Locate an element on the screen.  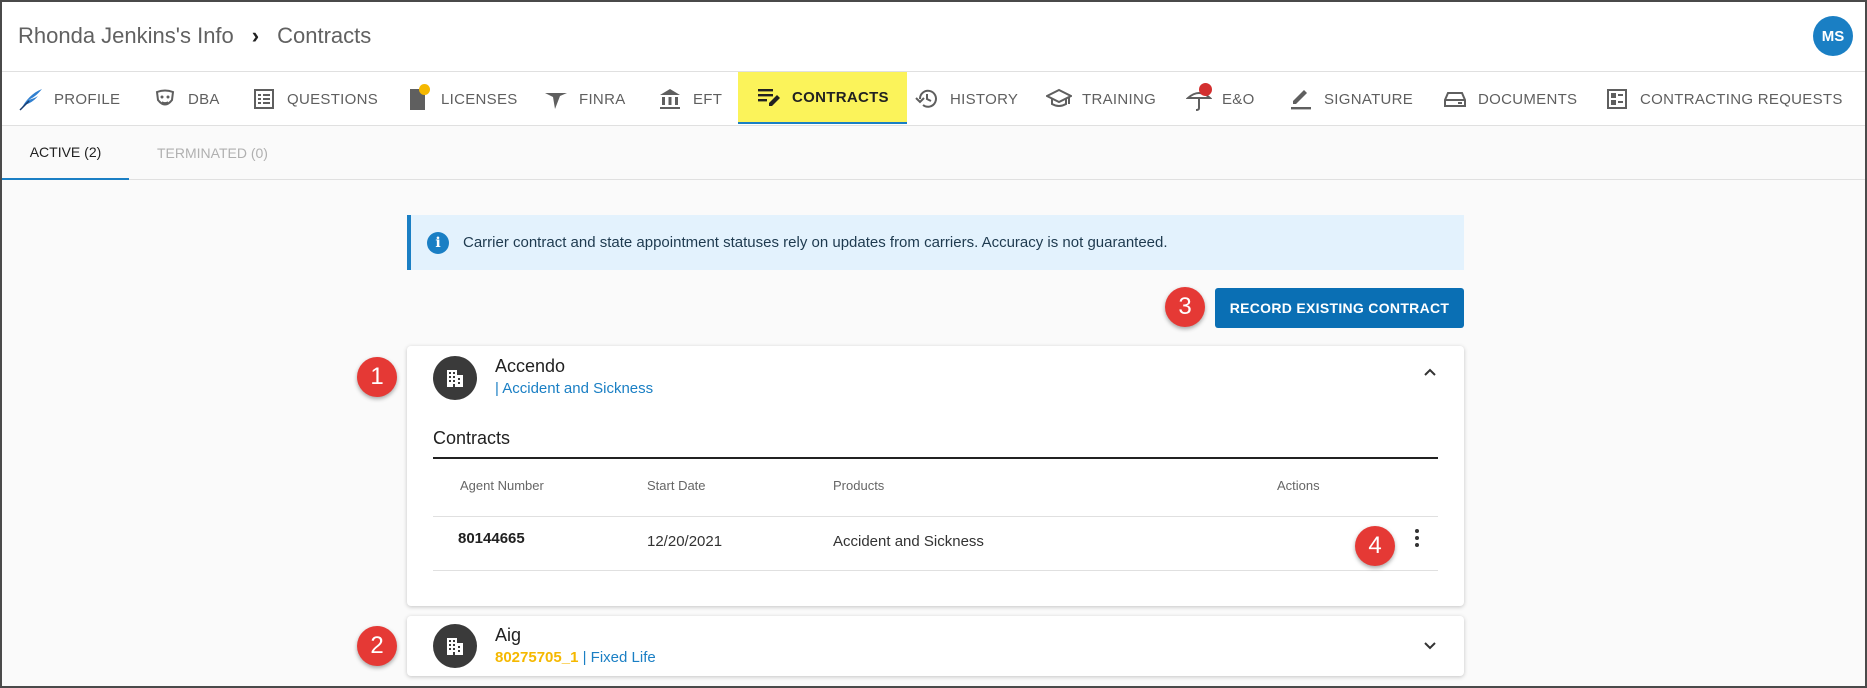
tab-contracting-requests: CONTRACTING REQUESTS is located at coordinates (1723, 99).